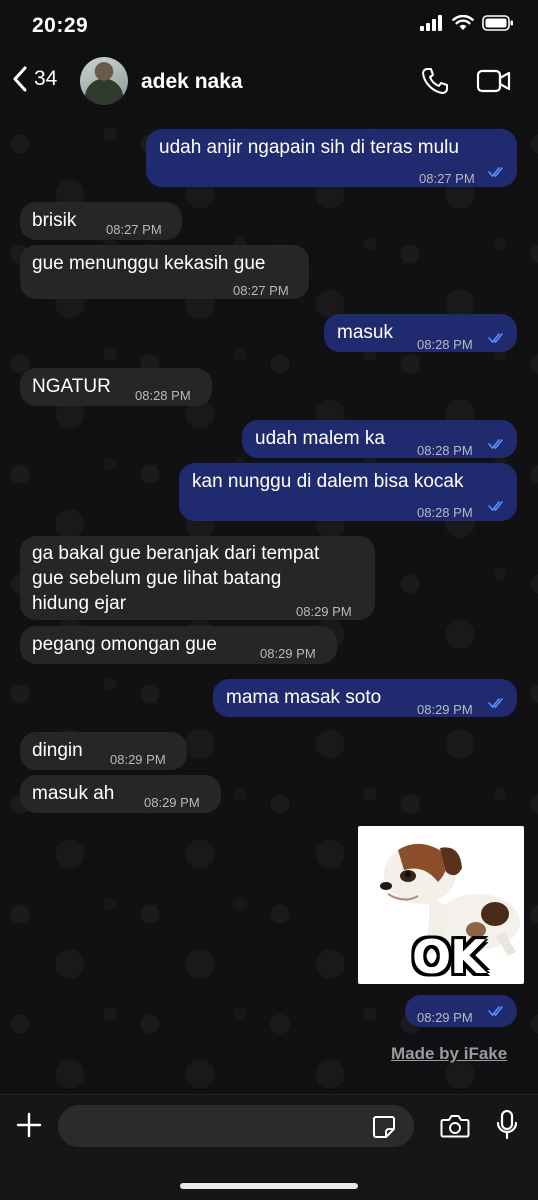 This screenshot has height=1200, width=538. I want to click on sticker-image: OK, so click(441, 905).